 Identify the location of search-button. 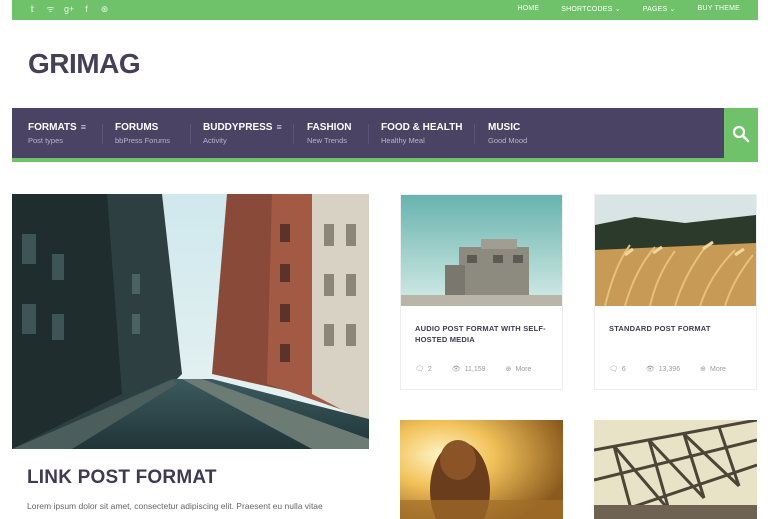
(741, 135).